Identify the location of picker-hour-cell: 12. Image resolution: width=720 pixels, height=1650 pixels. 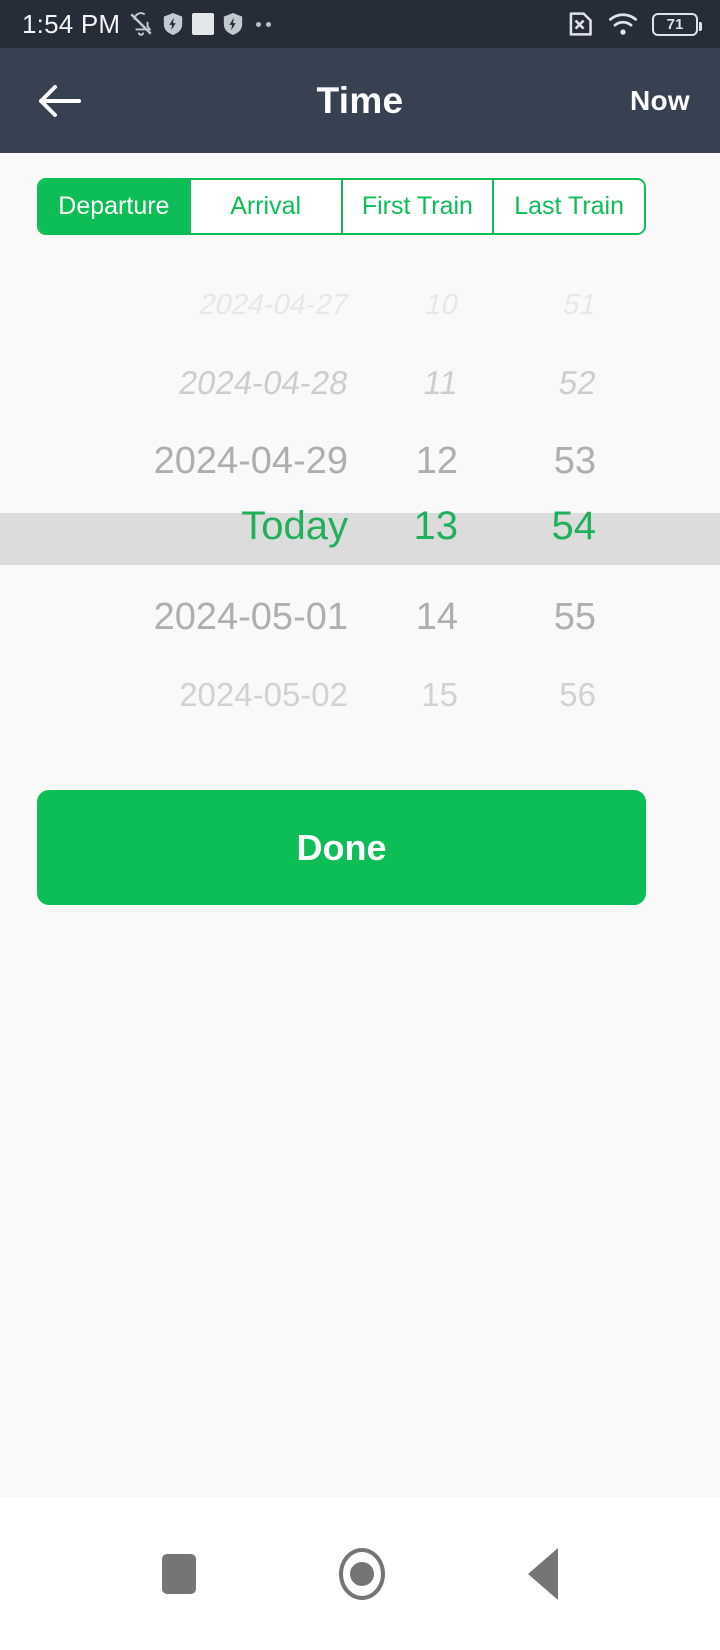
(436, 460).